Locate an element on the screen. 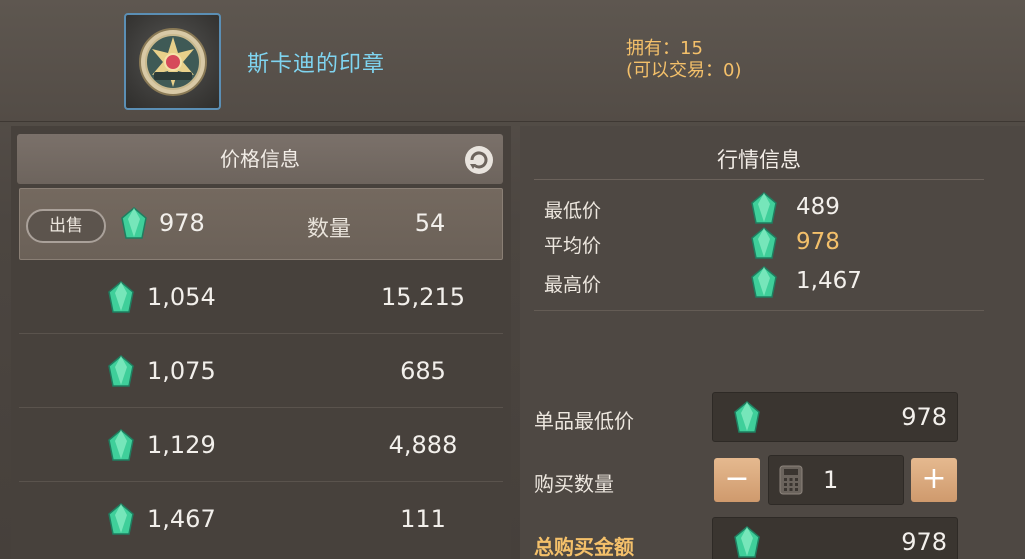 Image resolution: width=1025 pixels, height=559 pixels. listing-quantity: 54 is located at coordinates (430, 223).